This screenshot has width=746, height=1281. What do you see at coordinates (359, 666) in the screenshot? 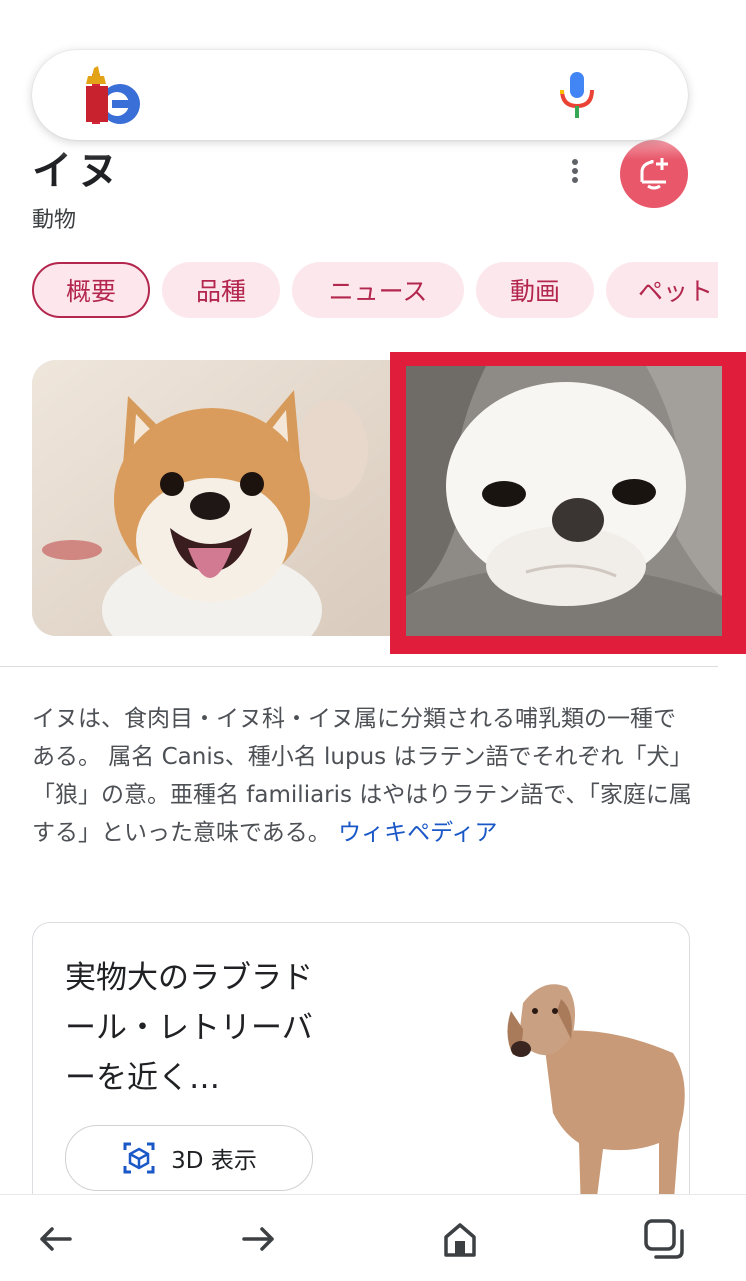
I see `section-divider` at bounding box center [359, 666].